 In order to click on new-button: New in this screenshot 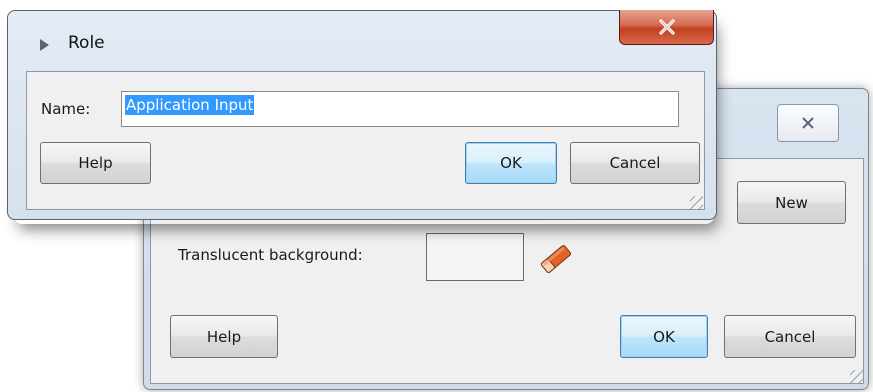, I will do `click(791, 202)`.